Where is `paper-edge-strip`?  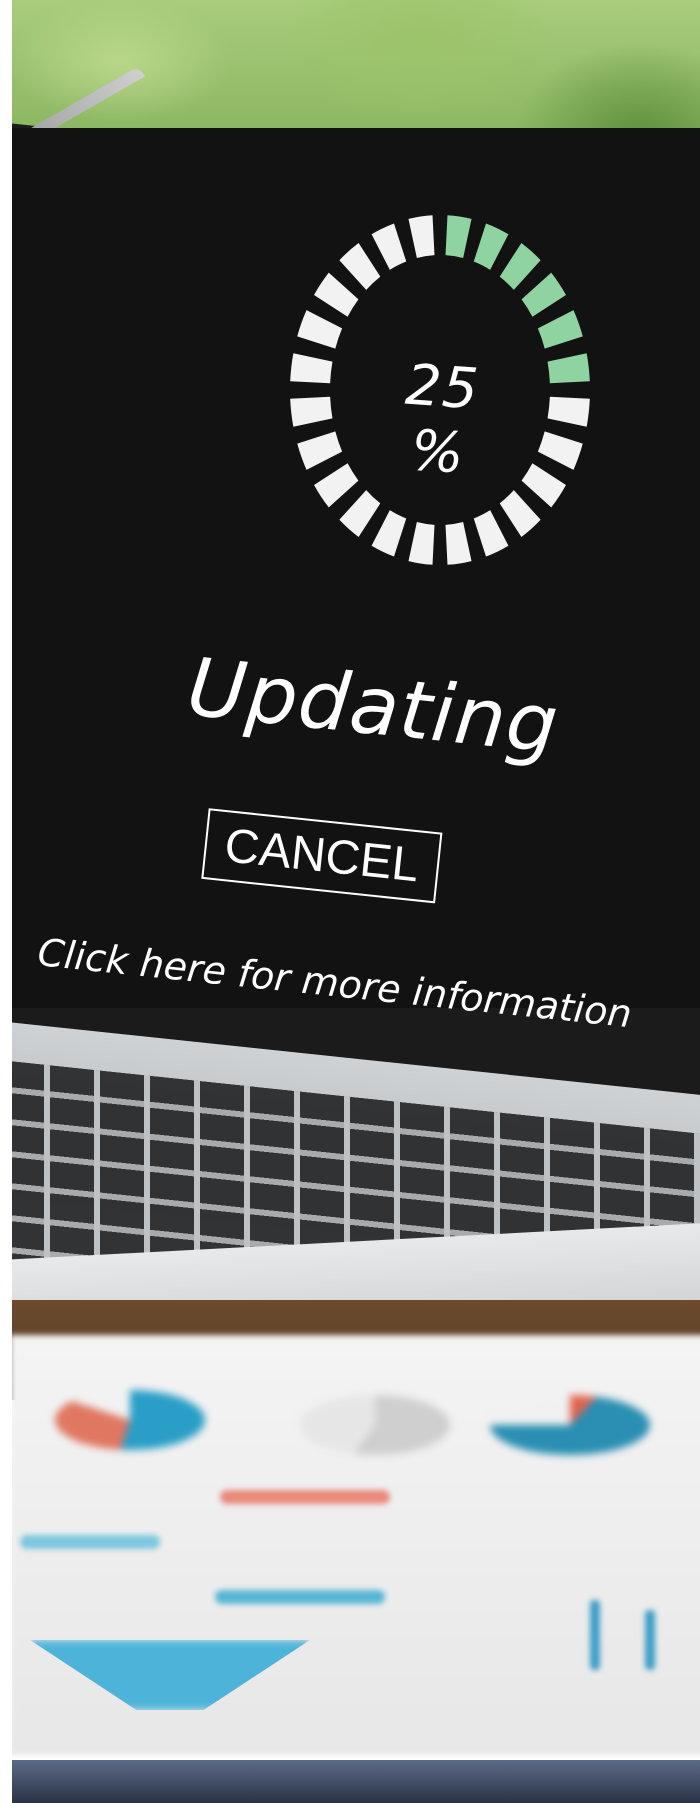
paper-edge-strip is located at coordinates (350, 1781).